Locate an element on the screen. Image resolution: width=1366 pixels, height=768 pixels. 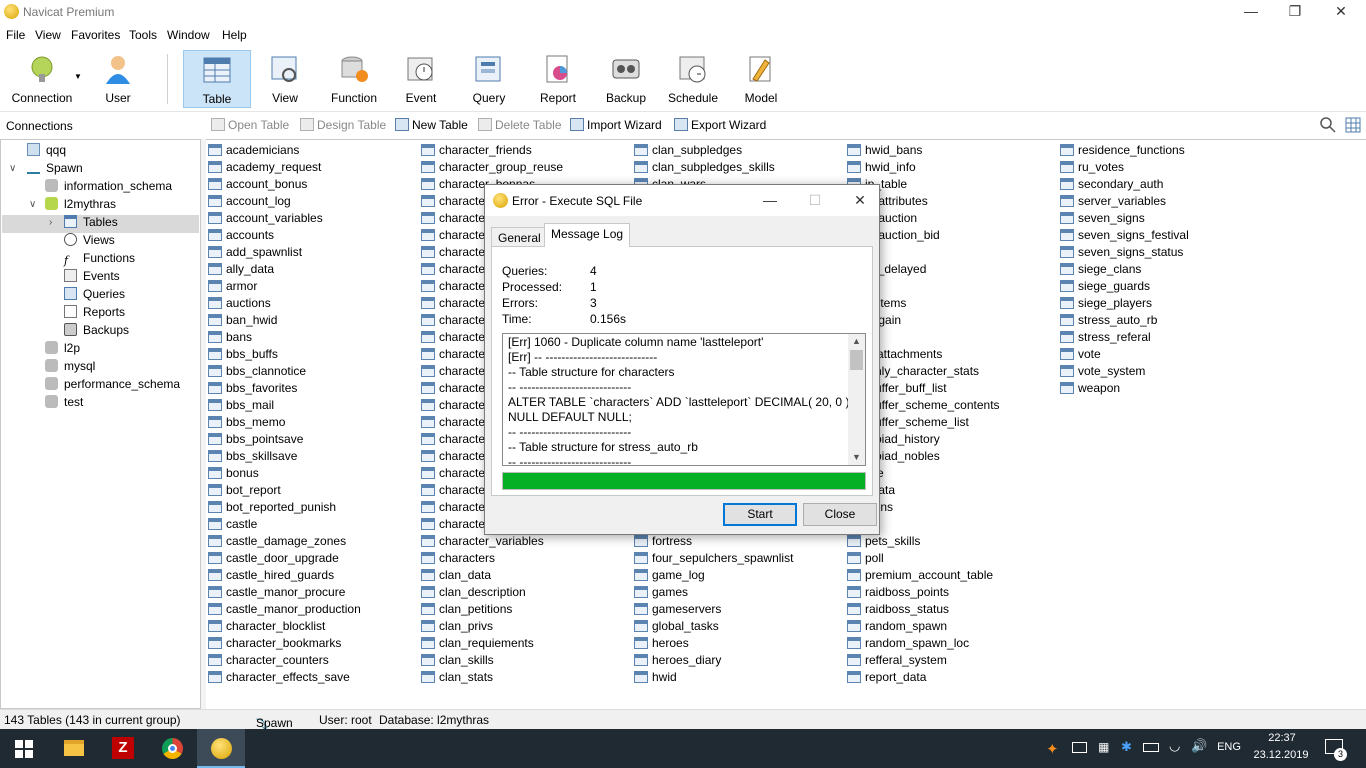
schedule-button: Schedule is located at coordinates (693, 79).